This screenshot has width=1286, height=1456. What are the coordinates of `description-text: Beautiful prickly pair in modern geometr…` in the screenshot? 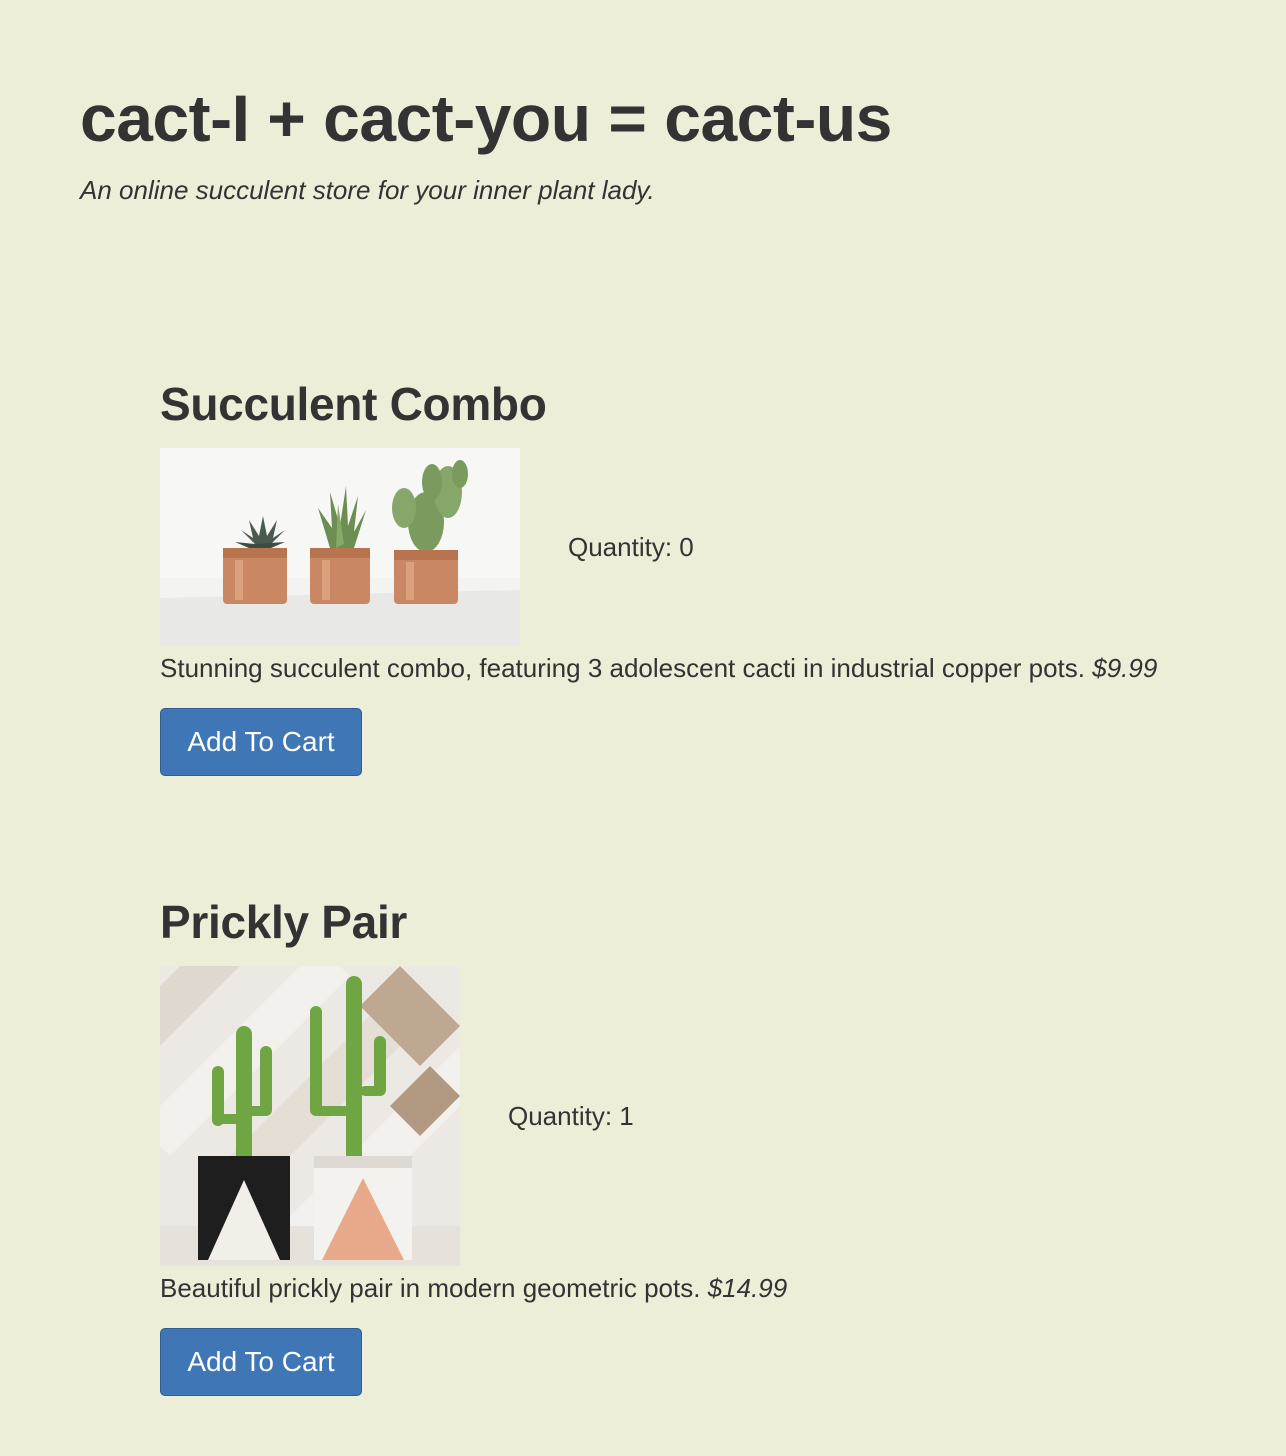 It's located at (430, 1288).